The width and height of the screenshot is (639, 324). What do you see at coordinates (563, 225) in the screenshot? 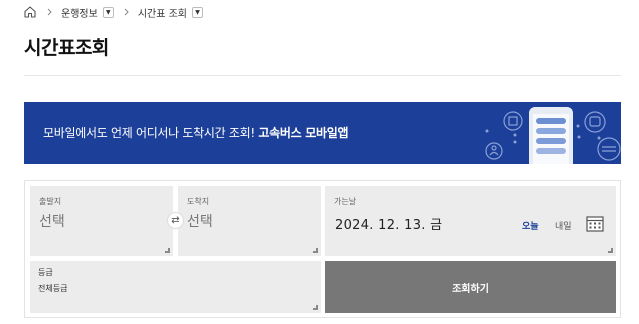
I see `tomorrow-button: 내일` at bounding box center [563, 225].